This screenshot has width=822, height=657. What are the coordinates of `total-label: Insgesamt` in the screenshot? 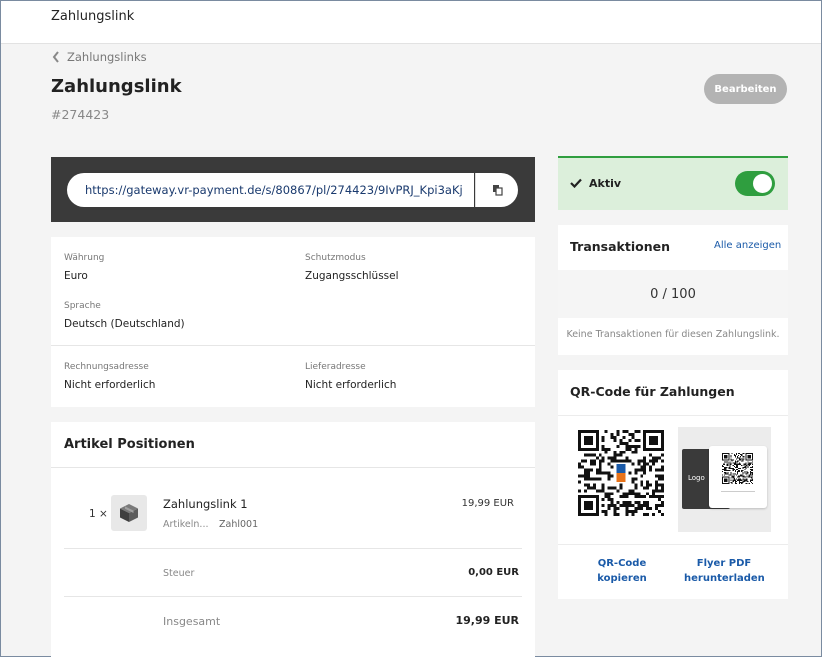 It's located at (192, 621).